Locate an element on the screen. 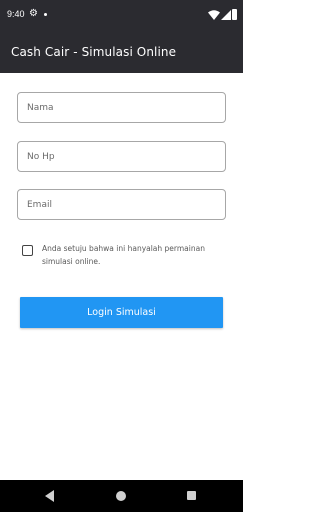 This screenshot has height=512, width=320. email-field is located at coordinates (121, 204).